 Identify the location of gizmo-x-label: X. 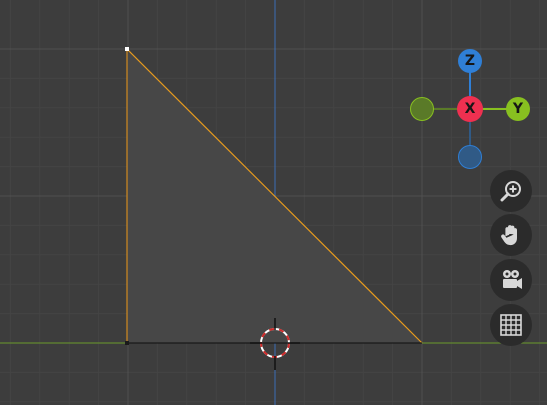
(470, 109).